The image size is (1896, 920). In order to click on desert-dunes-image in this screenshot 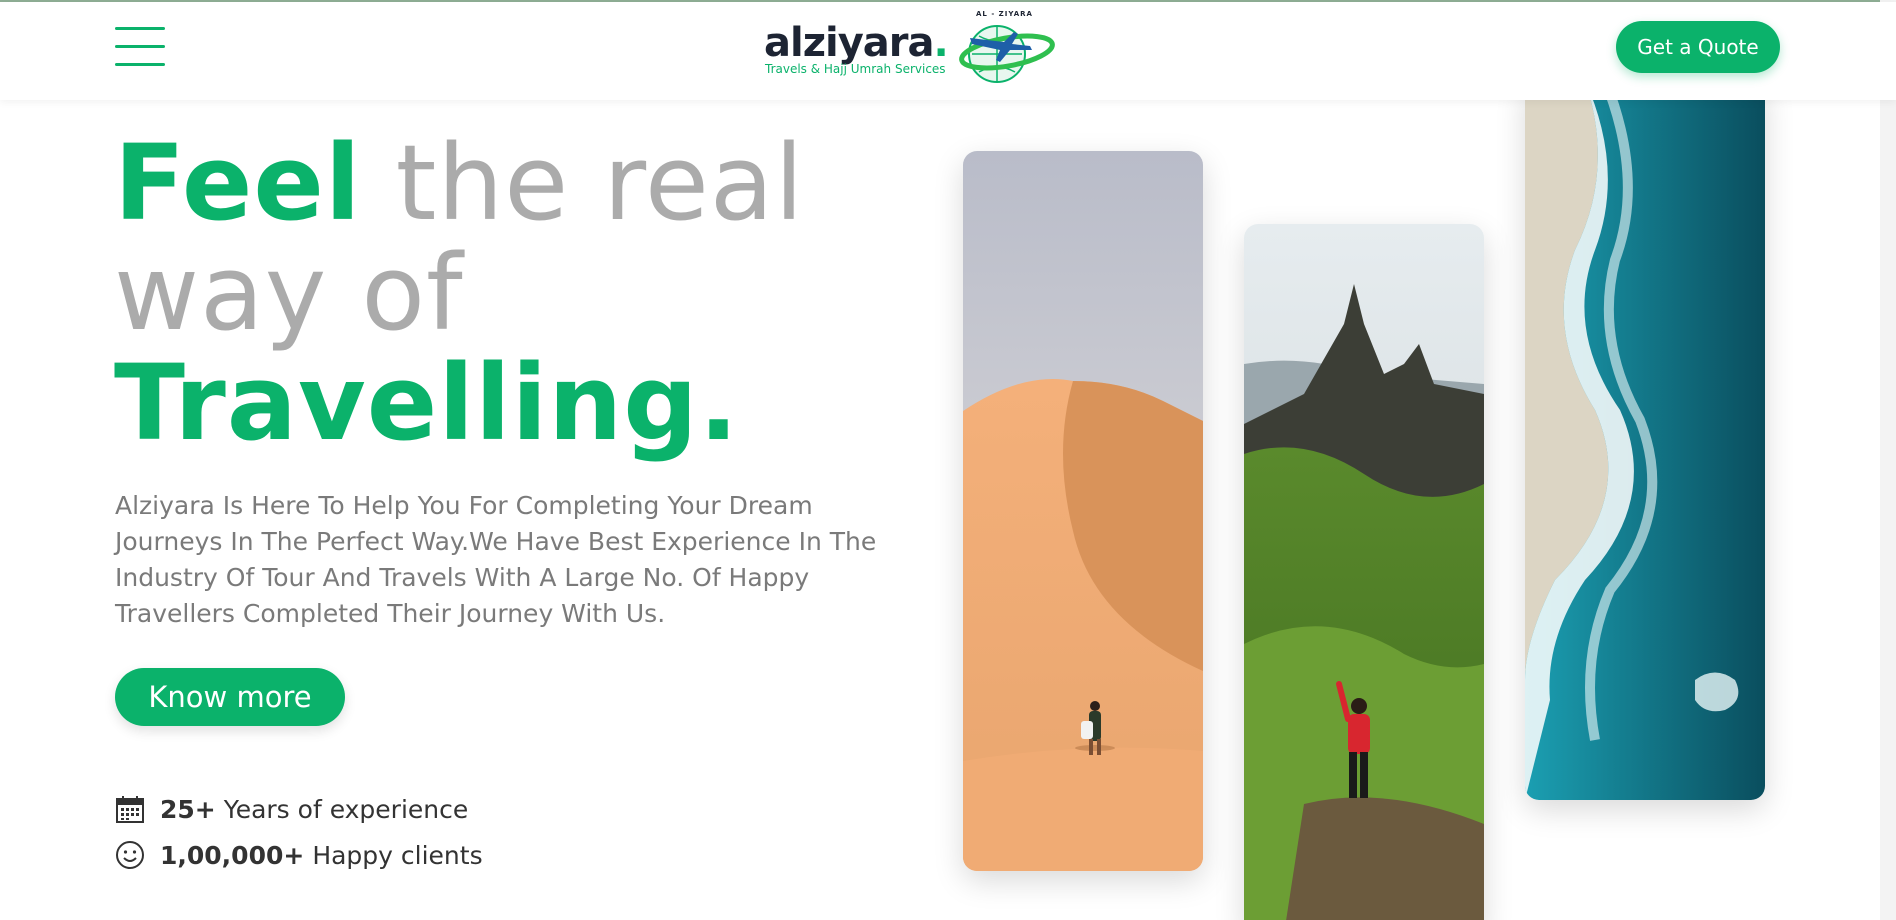, I will do `click(1083, 511)`.